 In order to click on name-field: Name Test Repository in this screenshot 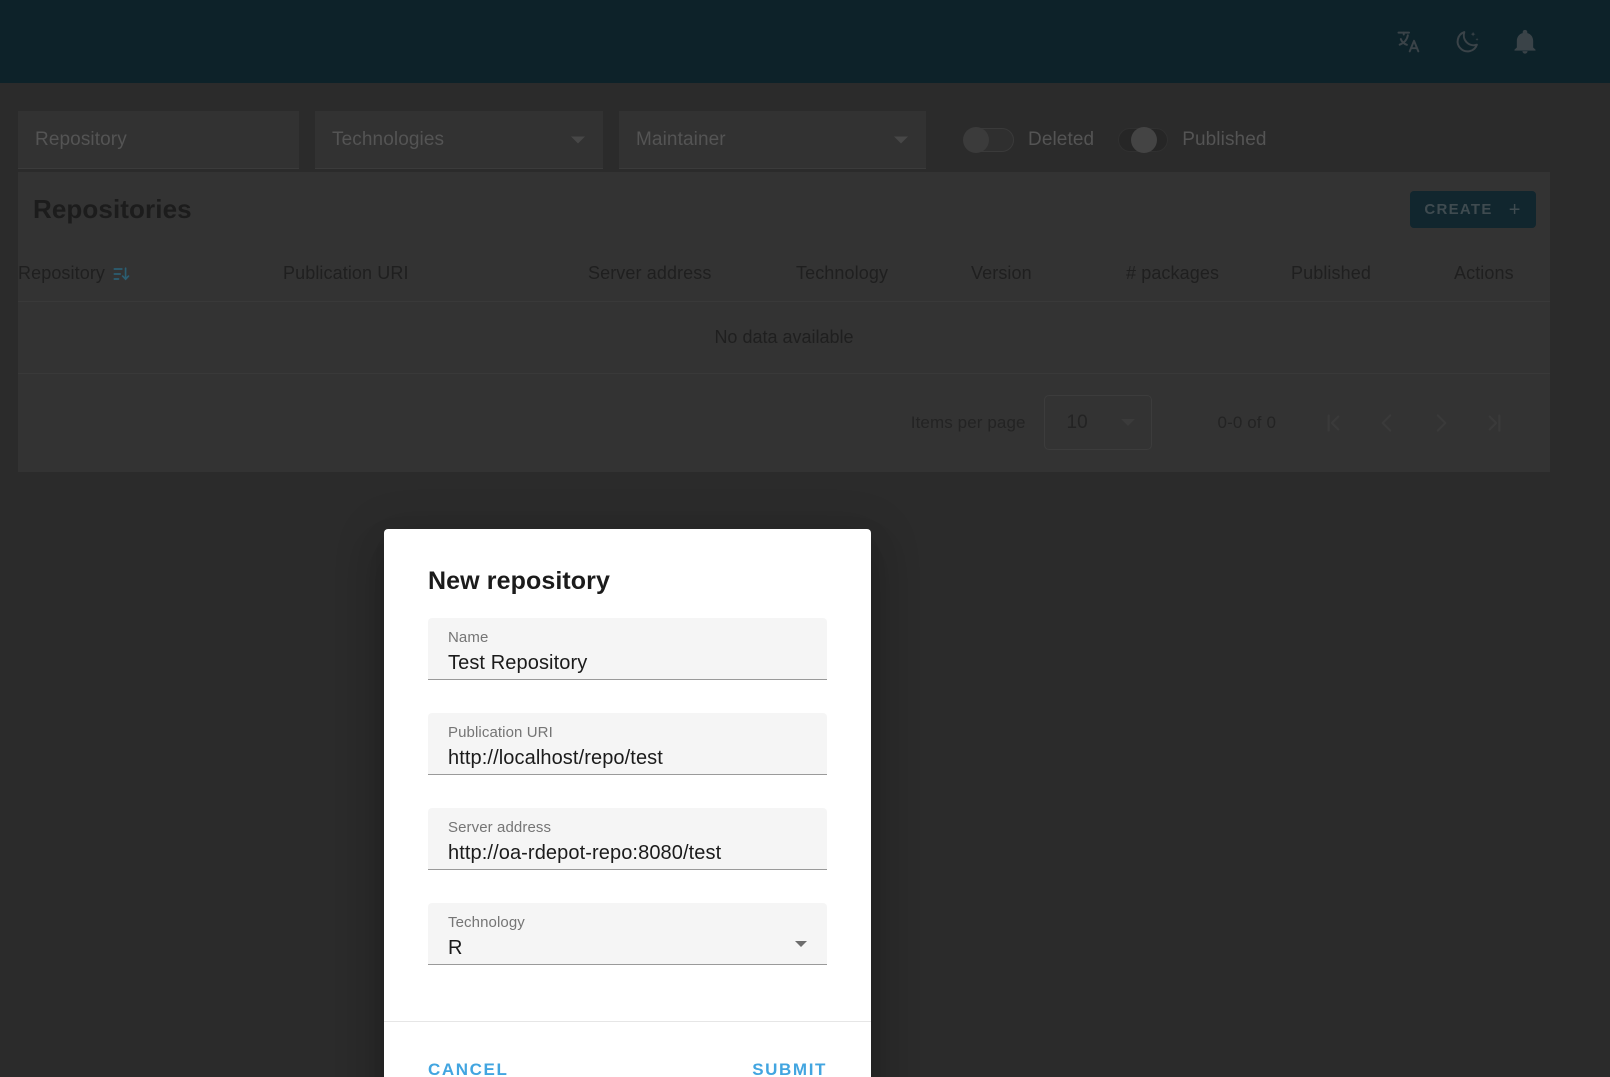, I will do `click(627, 649)`.